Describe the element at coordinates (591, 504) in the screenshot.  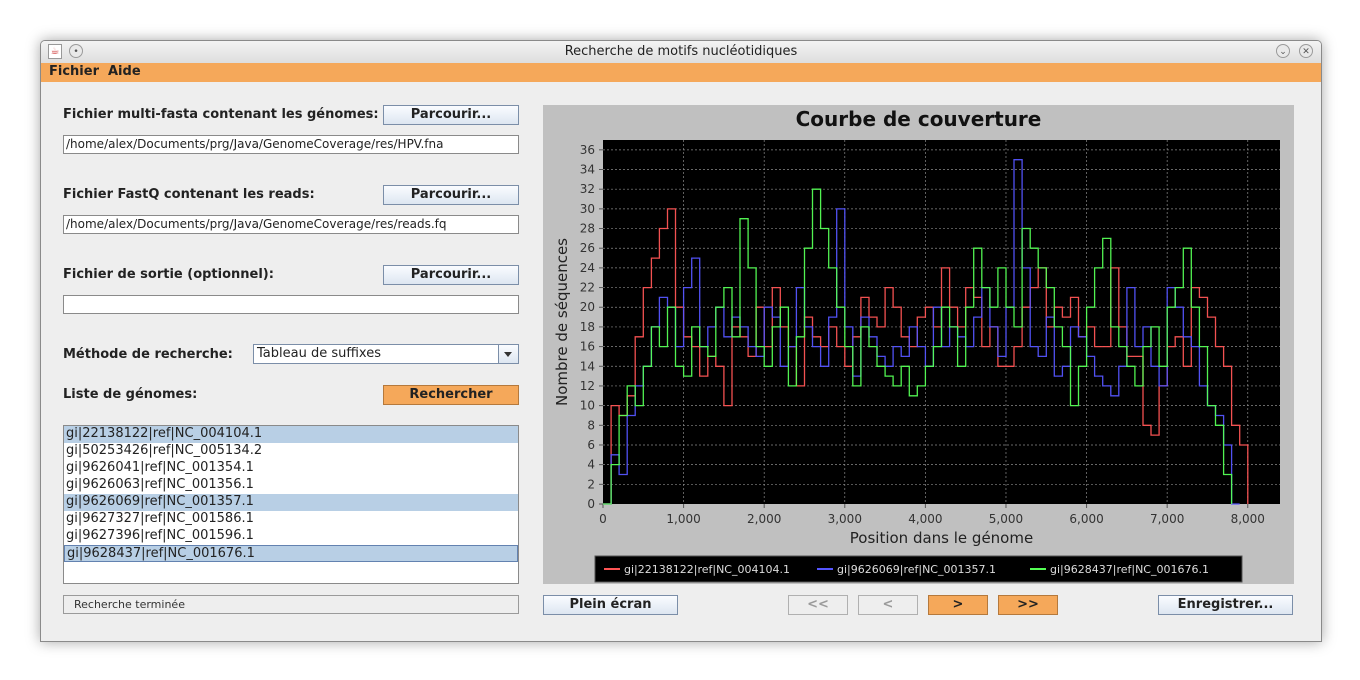
I see `y-tick-label: 0` at that location.